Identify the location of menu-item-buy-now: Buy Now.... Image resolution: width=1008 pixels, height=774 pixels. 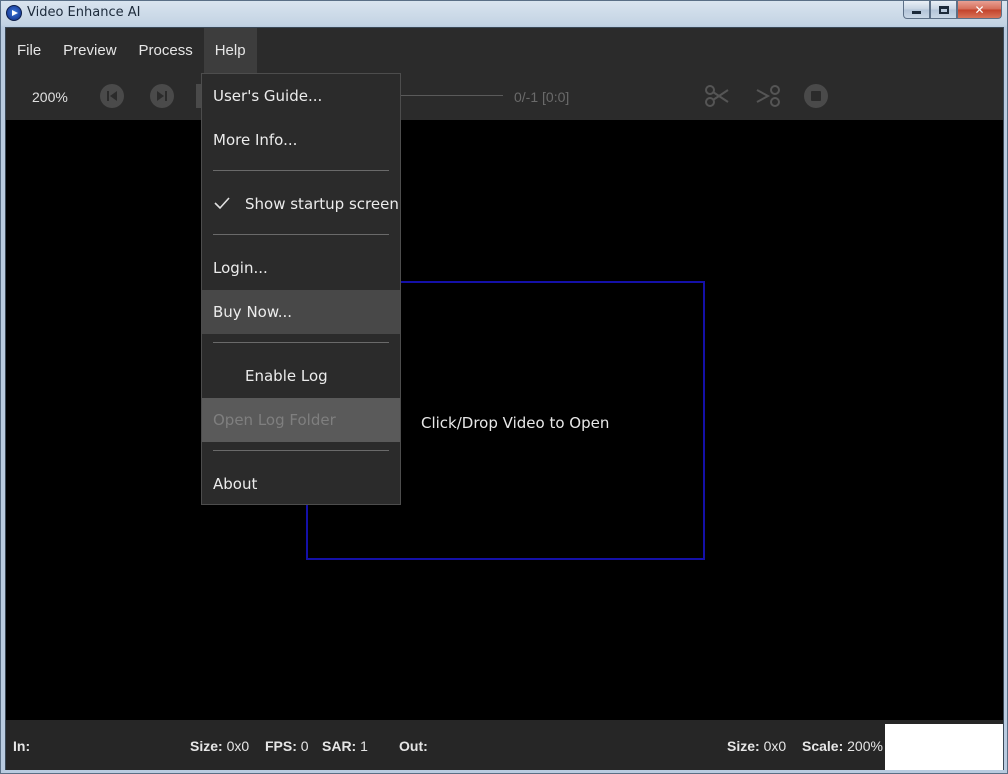
(301, 312).